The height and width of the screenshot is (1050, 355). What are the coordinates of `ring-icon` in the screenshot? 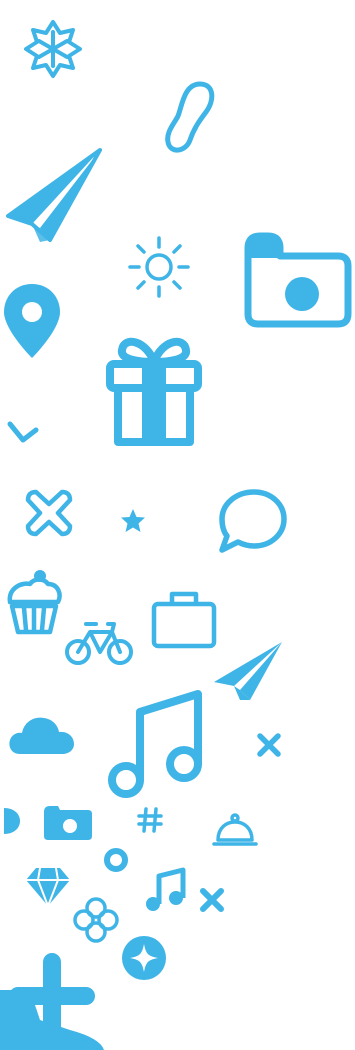 It's located at (116, 860).